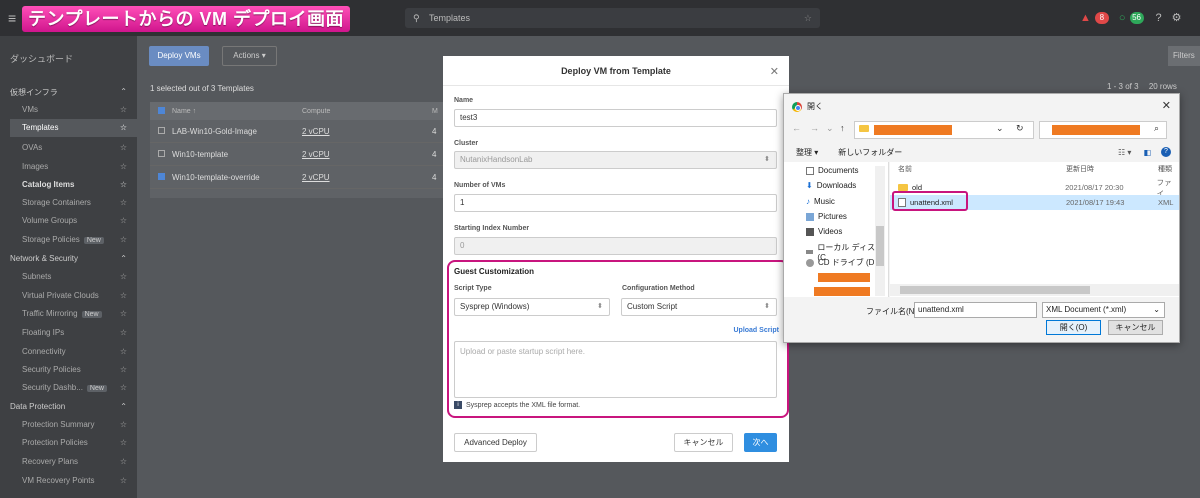 The width and height of the screenshot is (1200, 498). What do you see at coordinates (74, 239) in the screenshot?
I see `sidebar-item-storage-policies: Storage Policies New ☆` at bounding box center [74, 239].